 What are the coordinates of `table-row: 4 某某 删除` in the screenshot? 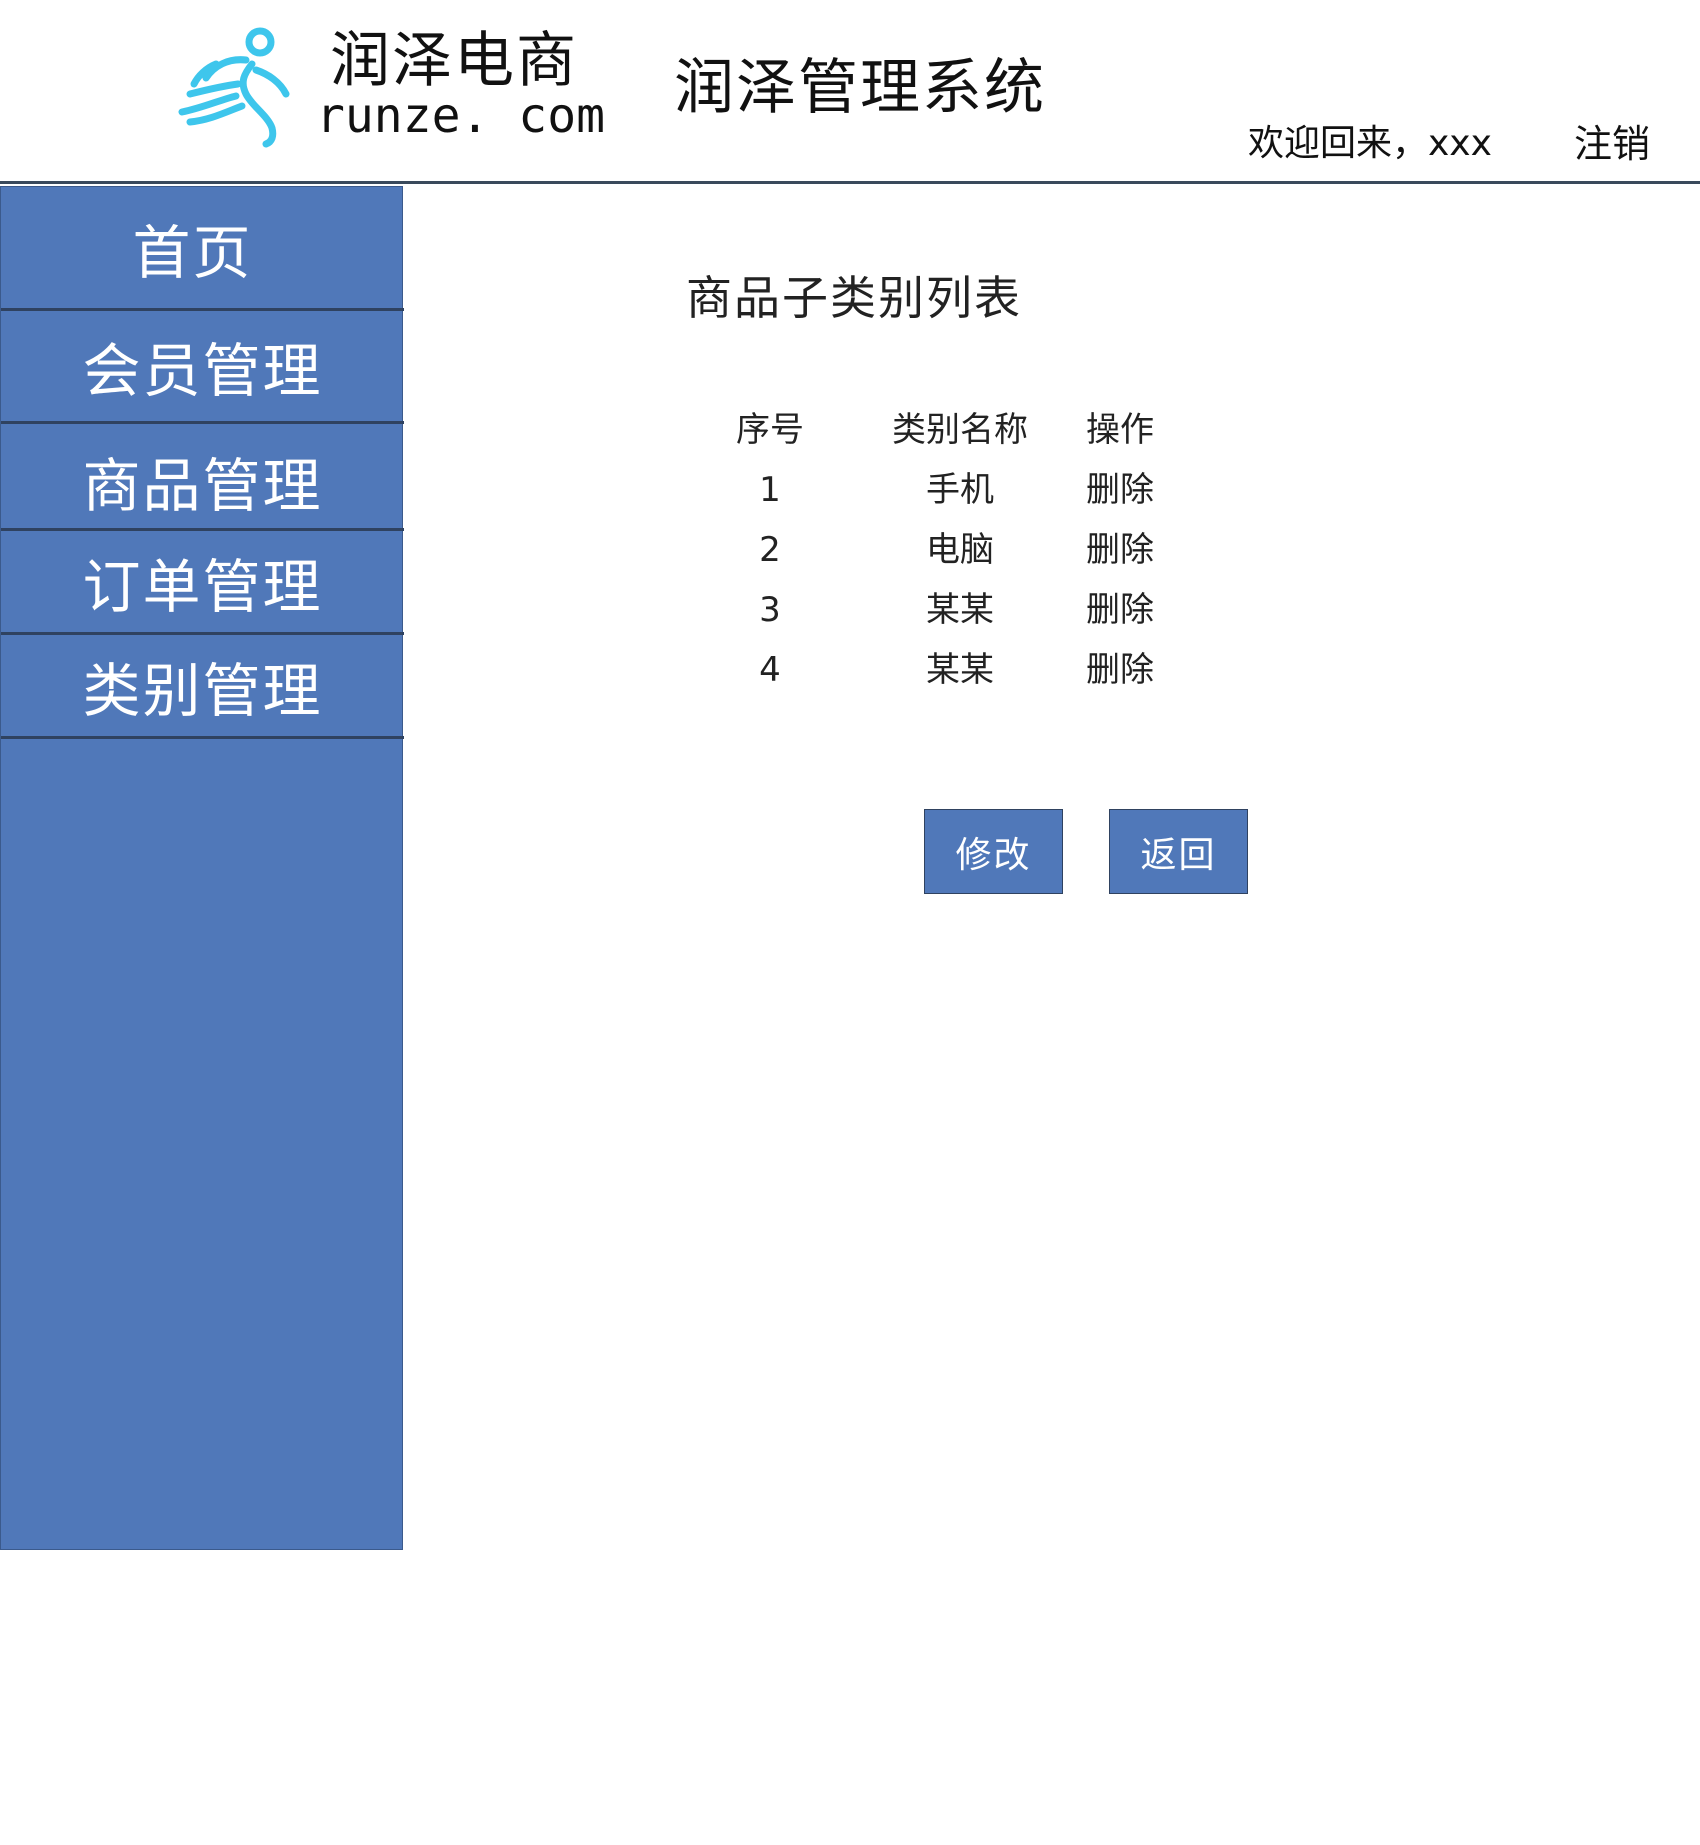 It's located at (940, 670).